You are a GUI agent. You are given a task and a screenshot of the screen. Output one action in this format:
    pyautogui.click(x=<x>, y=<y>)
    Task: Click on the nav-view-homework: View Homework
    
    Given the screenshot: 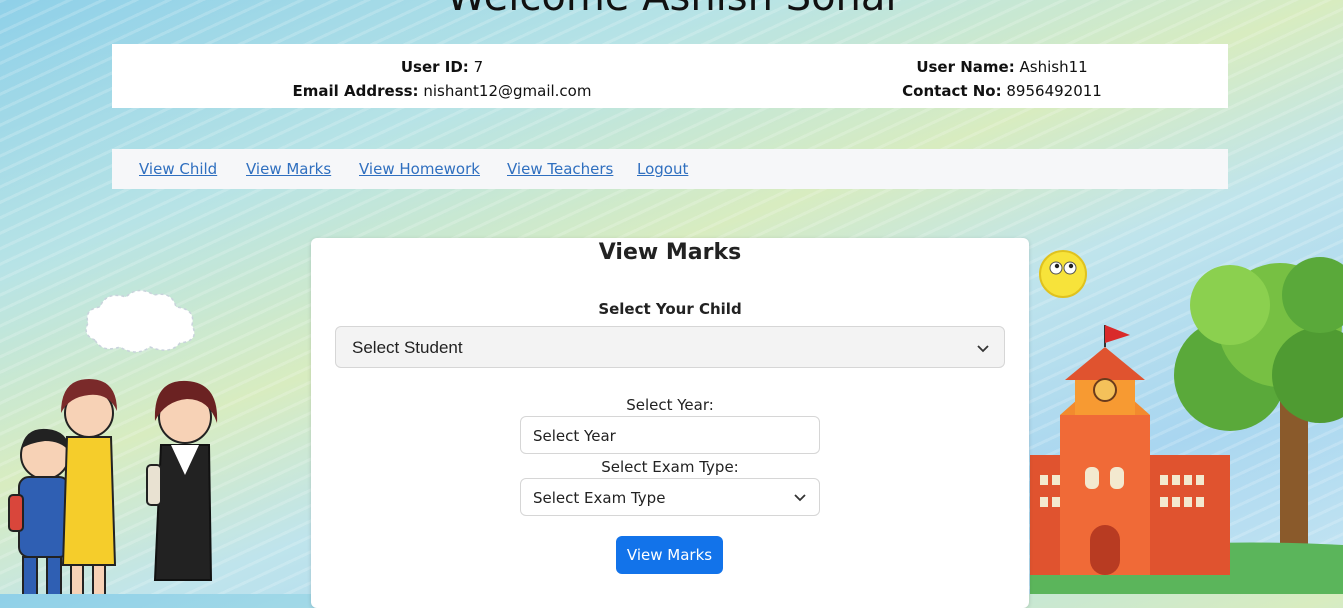 What is the action you would take?
    pyautogui.click(x=419, y=169)
    